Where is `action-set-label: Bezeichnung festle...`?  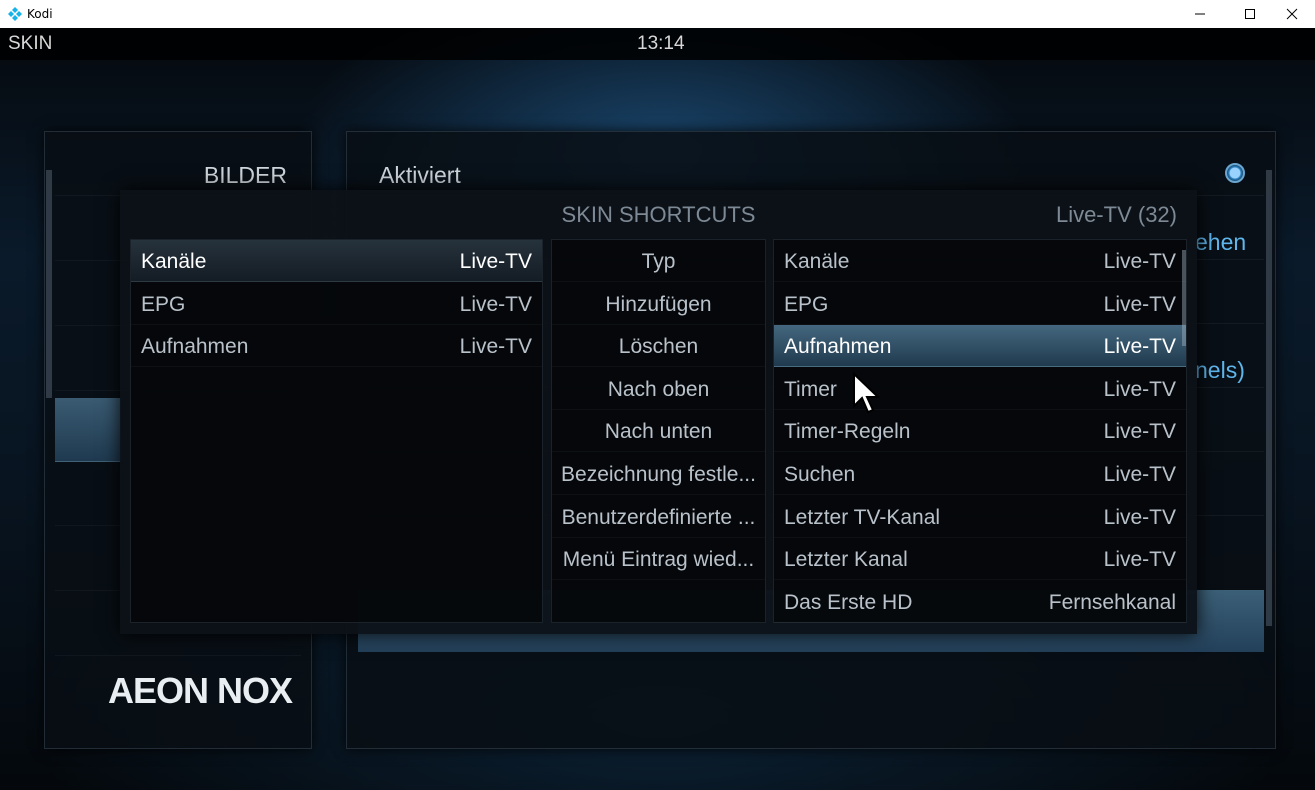 action-set-label: Bezeichnung festle... is located at coordinates (658, 474).